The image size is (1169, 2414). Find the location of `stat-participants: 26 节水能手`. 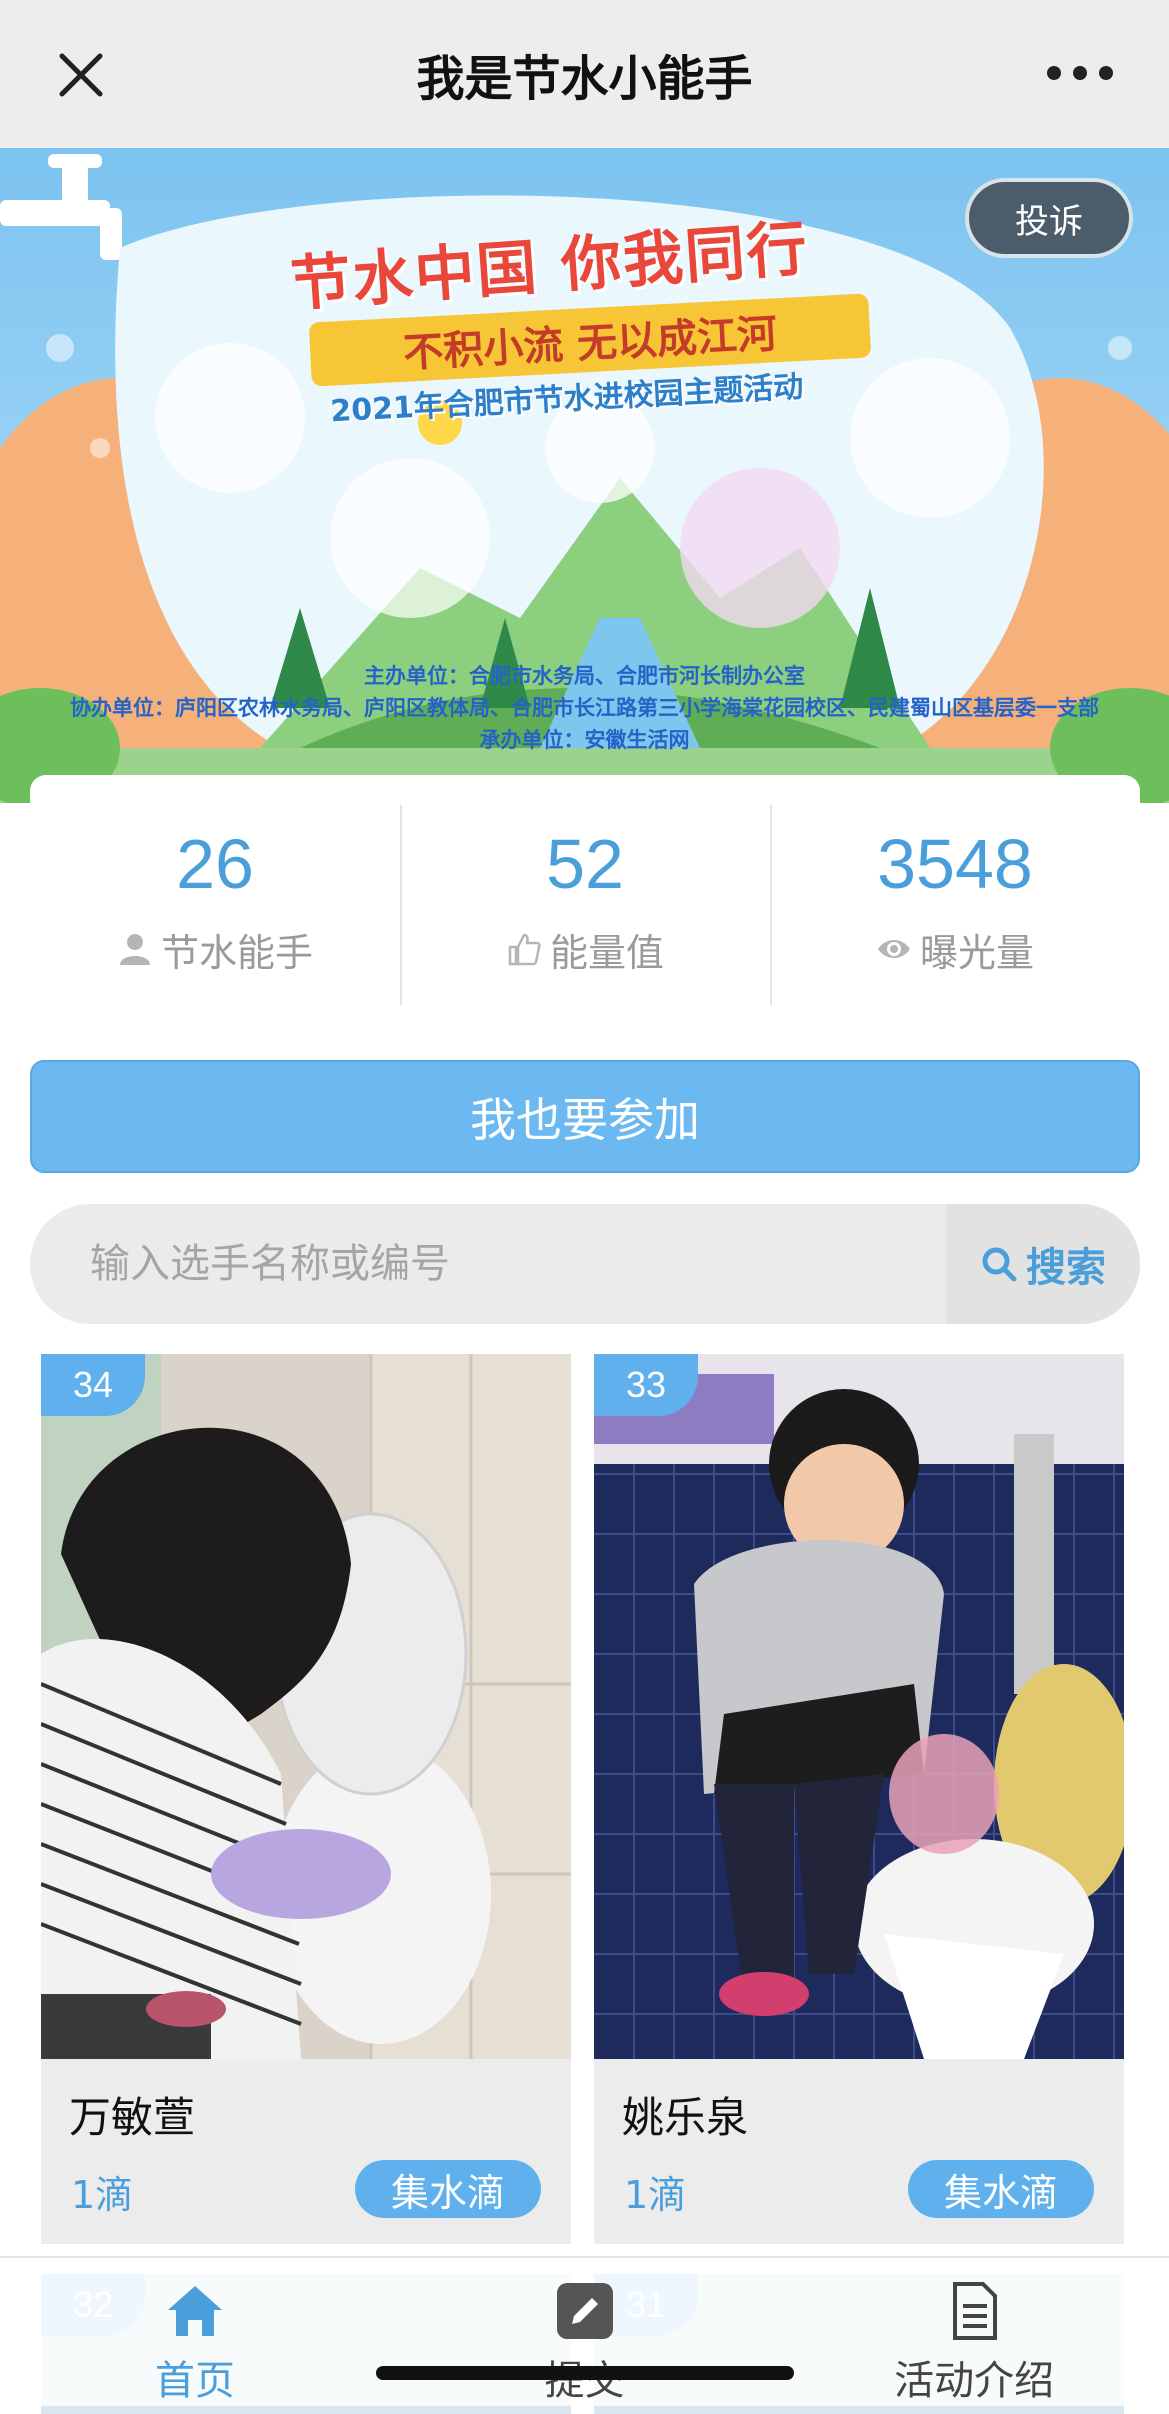

stat-participants: 26 节水能手 is located at coordinates (215, 890).